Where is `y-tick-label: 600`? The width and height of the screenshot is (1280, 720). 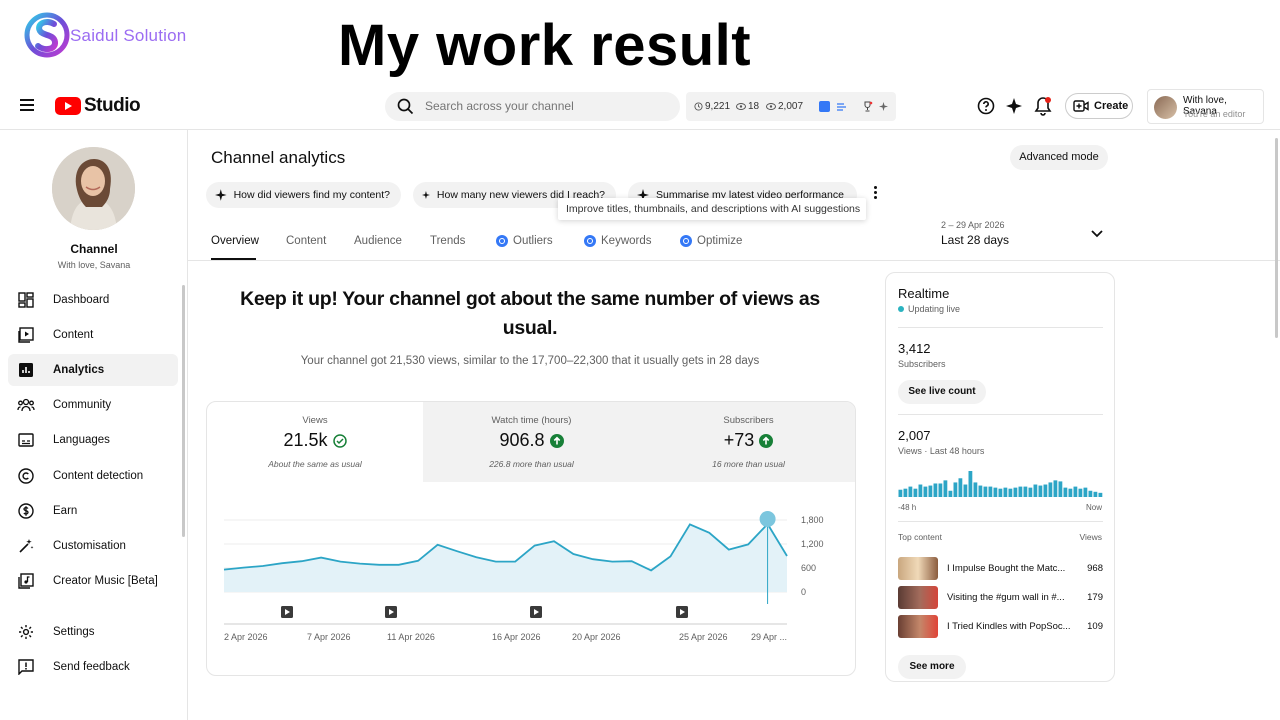 y-tick-label: 600 is located at coordinates (808, 568).